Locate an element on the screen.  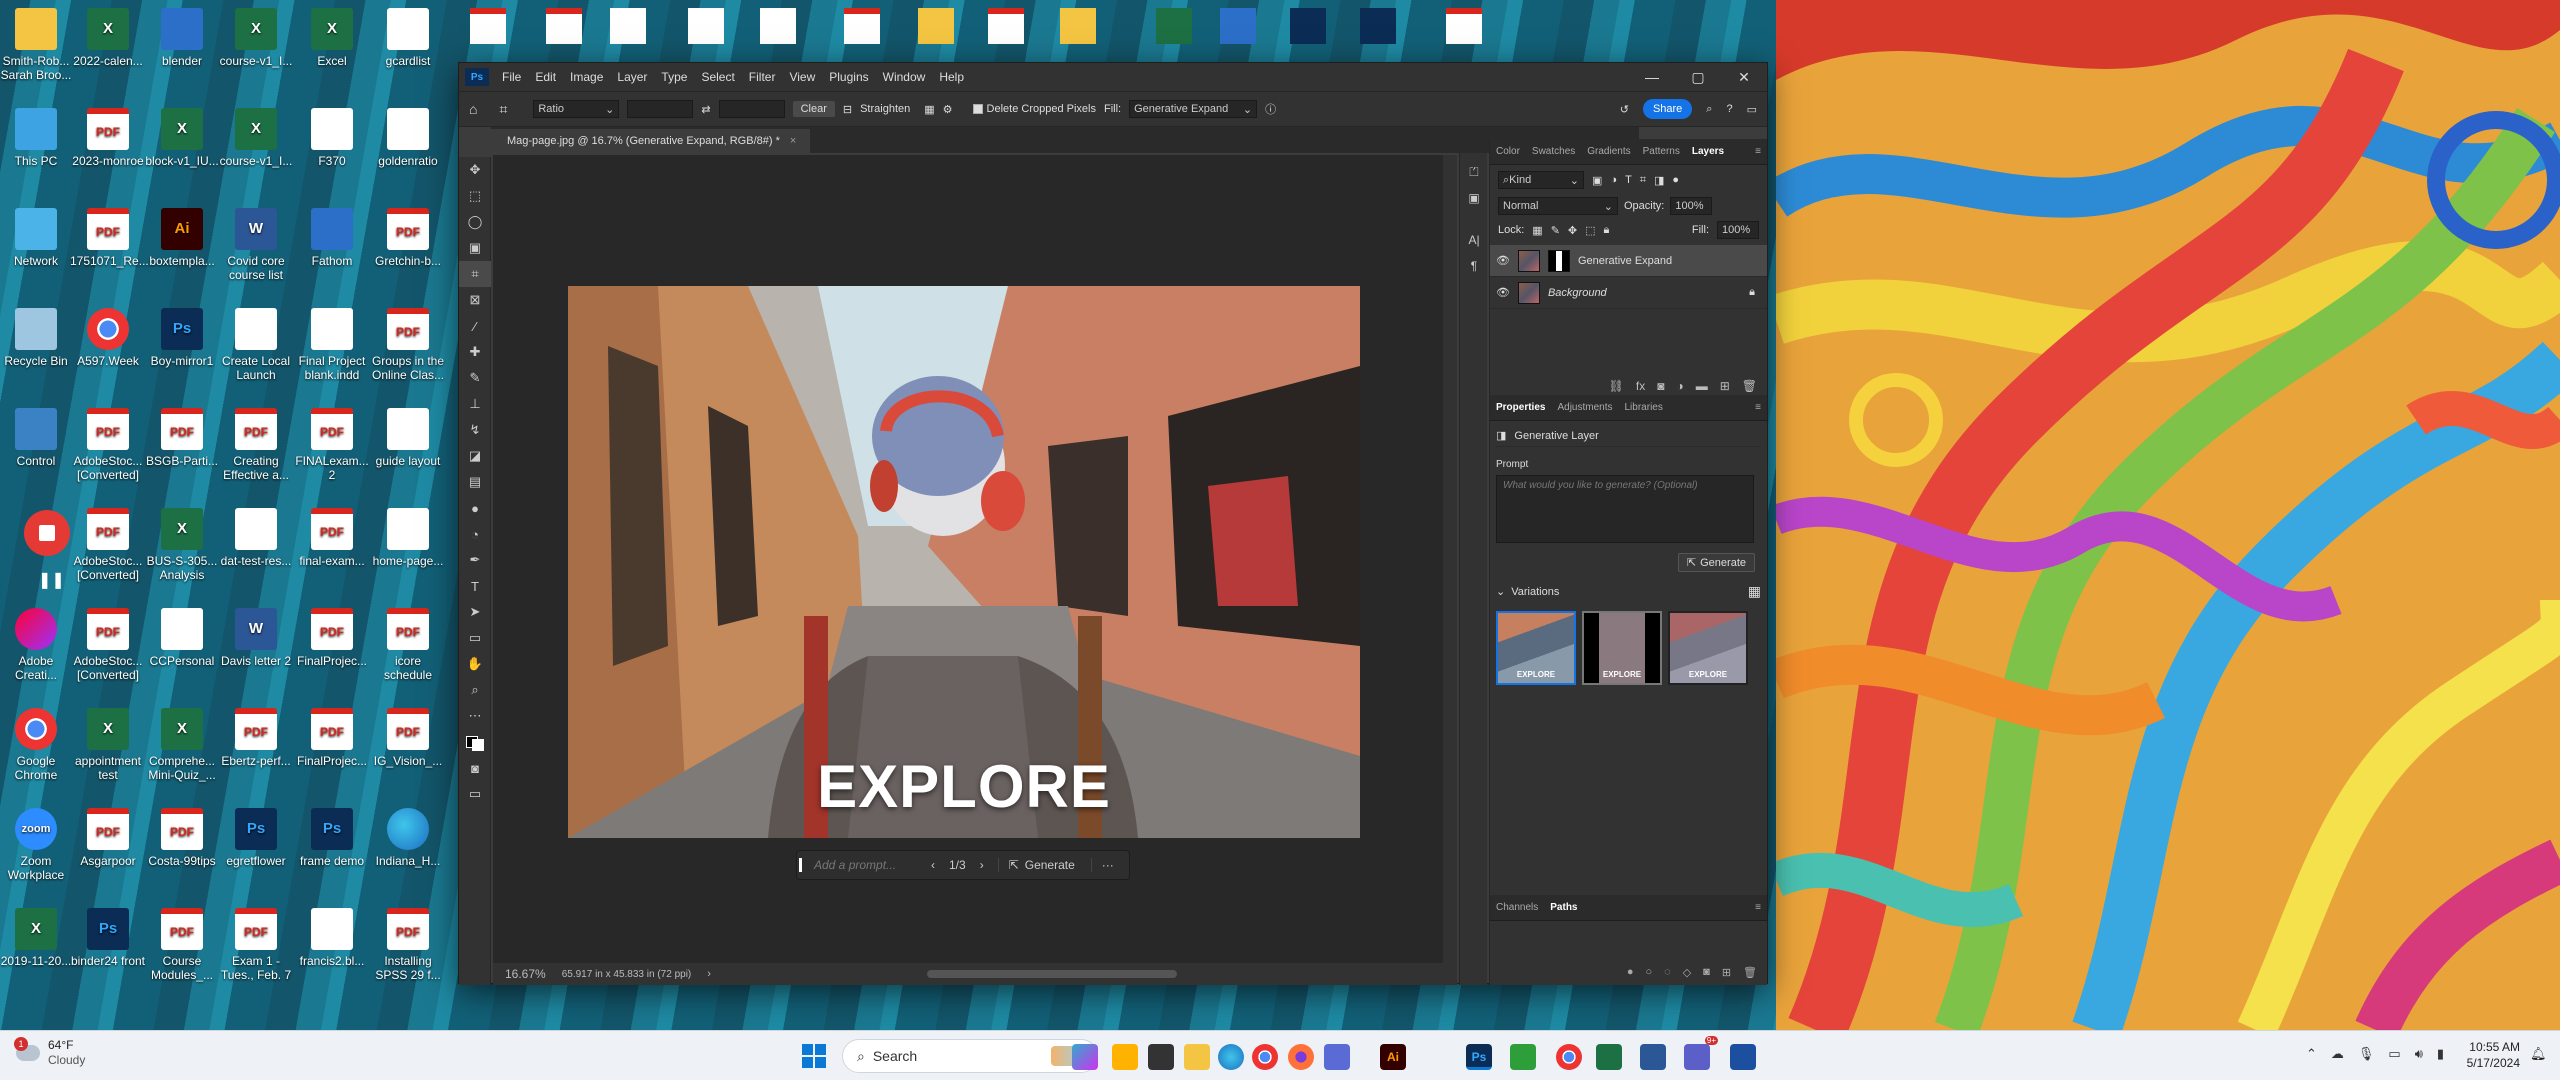
panel-tab-adjustments: Adjustments is located at coordinates (1584, 407).